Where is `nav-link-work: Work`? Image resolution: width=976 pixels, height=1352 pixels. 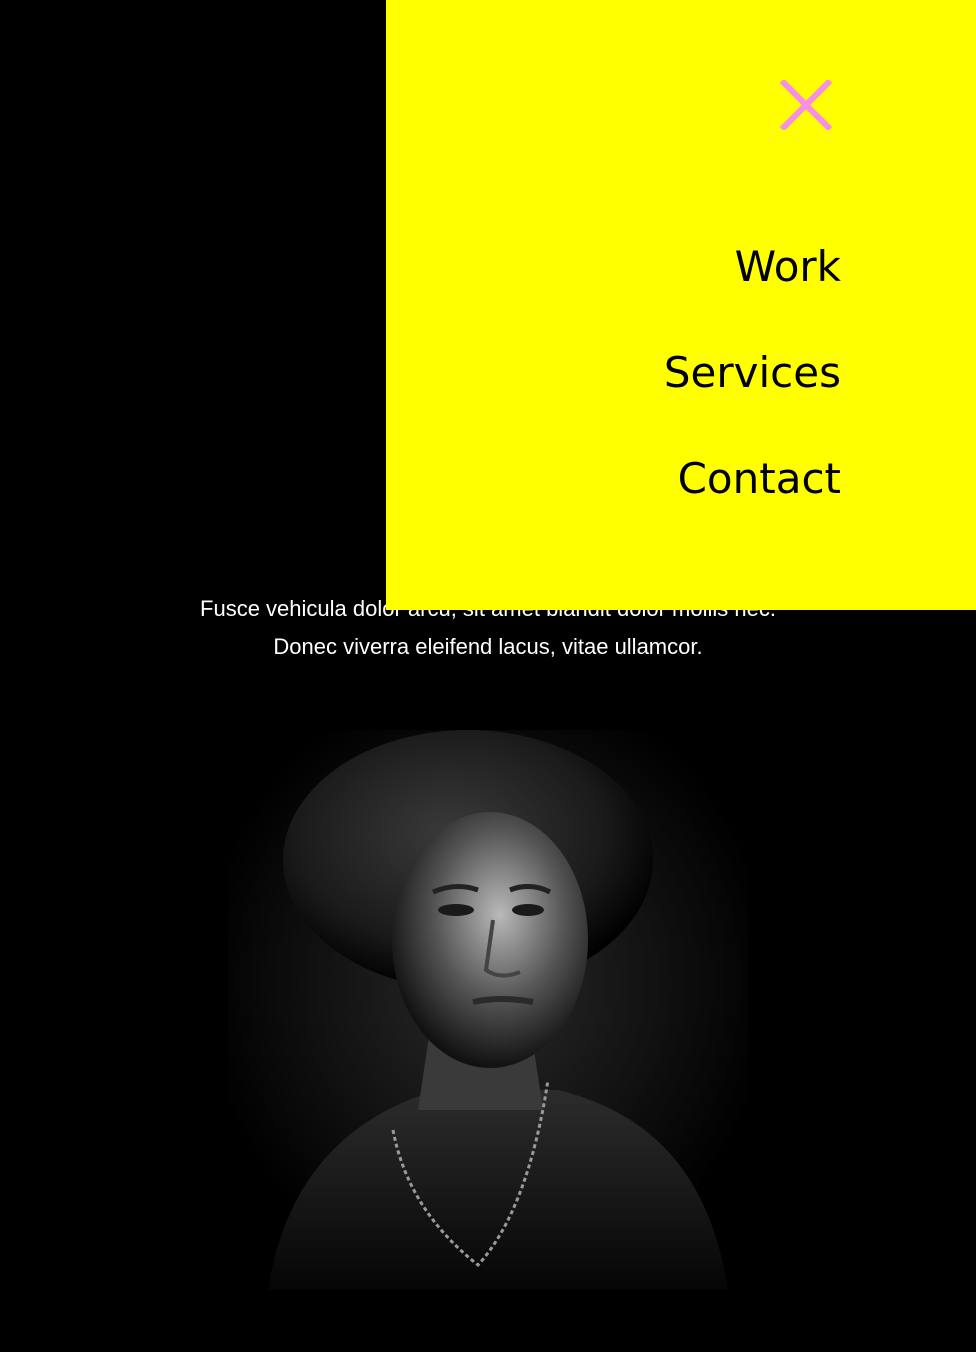 nav-link-work: Work is located at coordinates (752, 267).